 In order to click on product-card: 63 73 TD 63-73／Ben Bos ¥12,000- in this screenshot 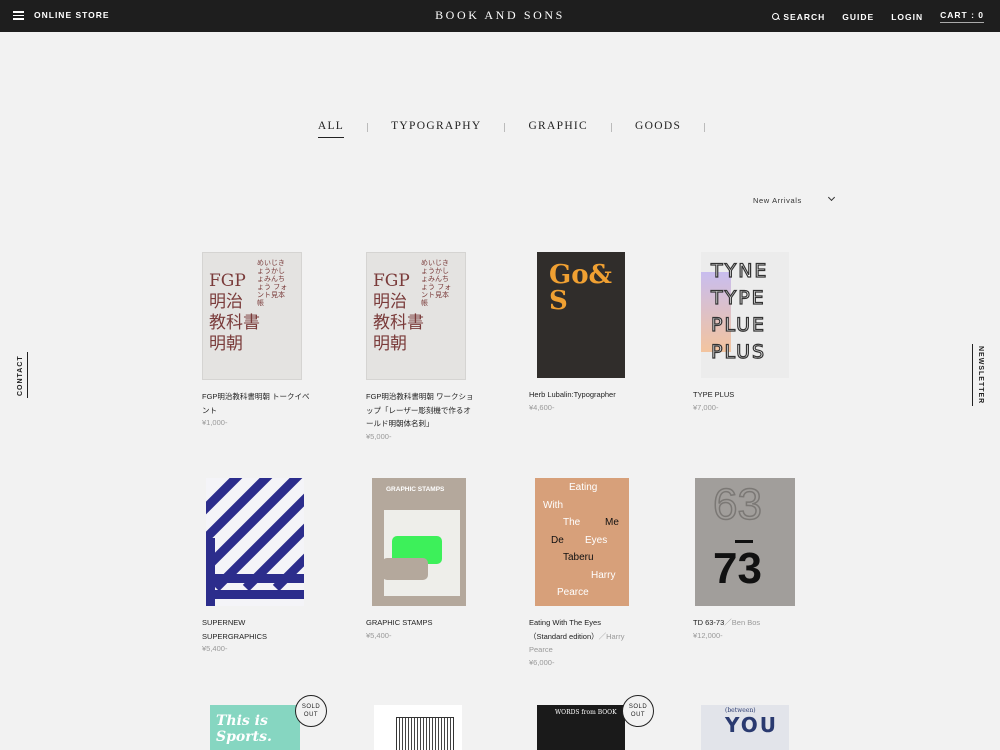, I will do `click(758, 559)`.